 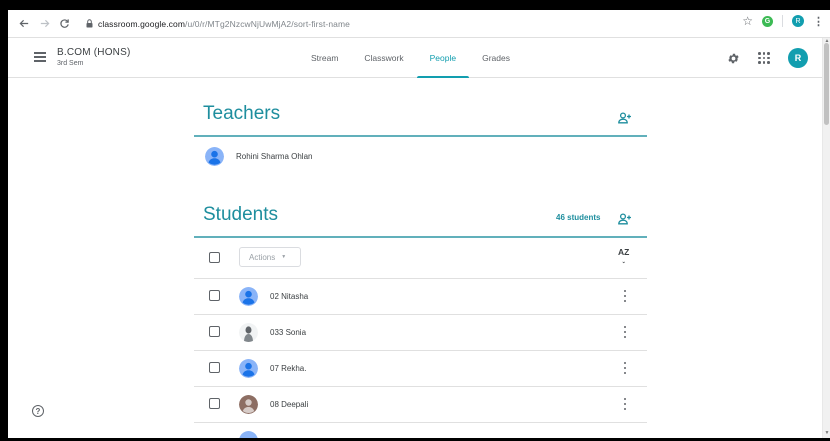 I want to click on toolbar-divider, so click(x=782, y=21).